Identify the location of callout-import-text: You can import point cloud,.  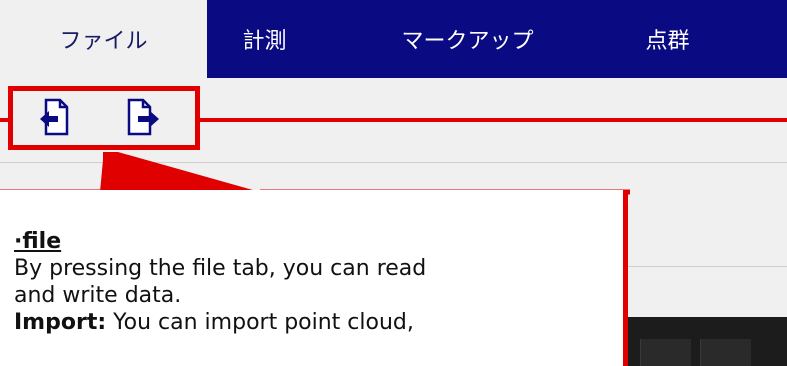
(260, 322).